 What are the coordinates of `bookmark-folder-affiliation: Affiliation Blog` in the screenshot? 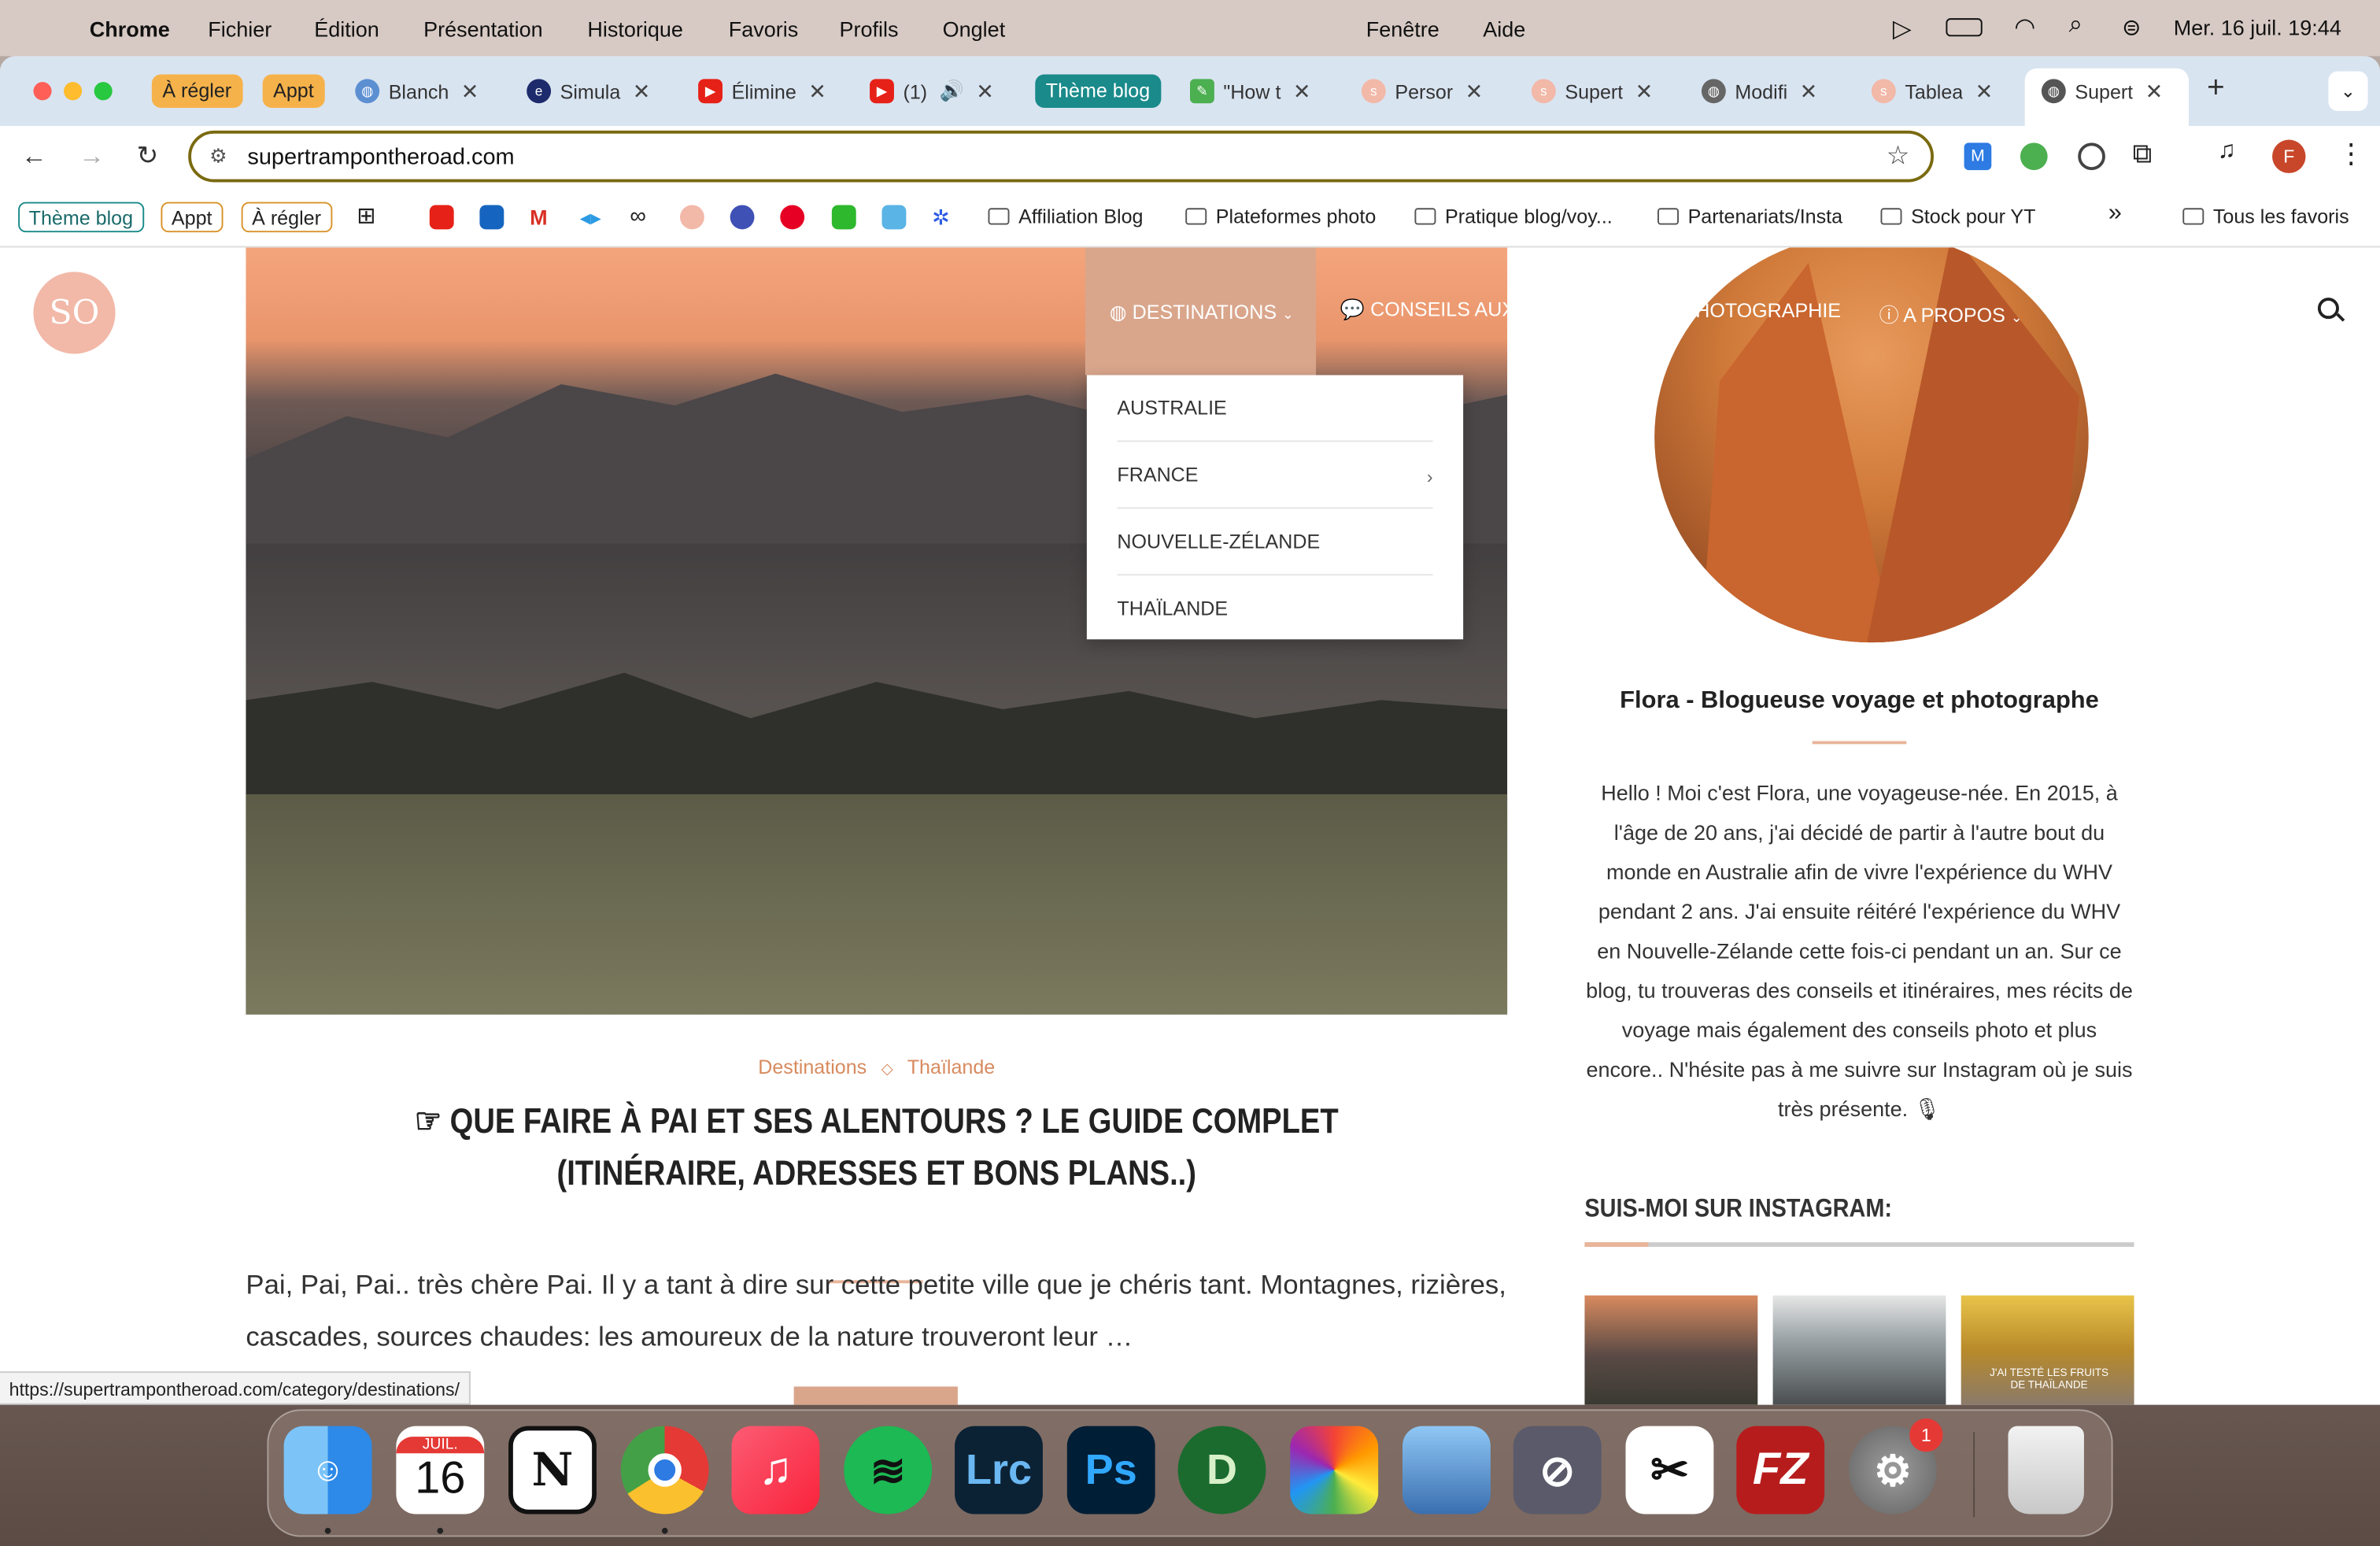 It's located at (1066, 216).